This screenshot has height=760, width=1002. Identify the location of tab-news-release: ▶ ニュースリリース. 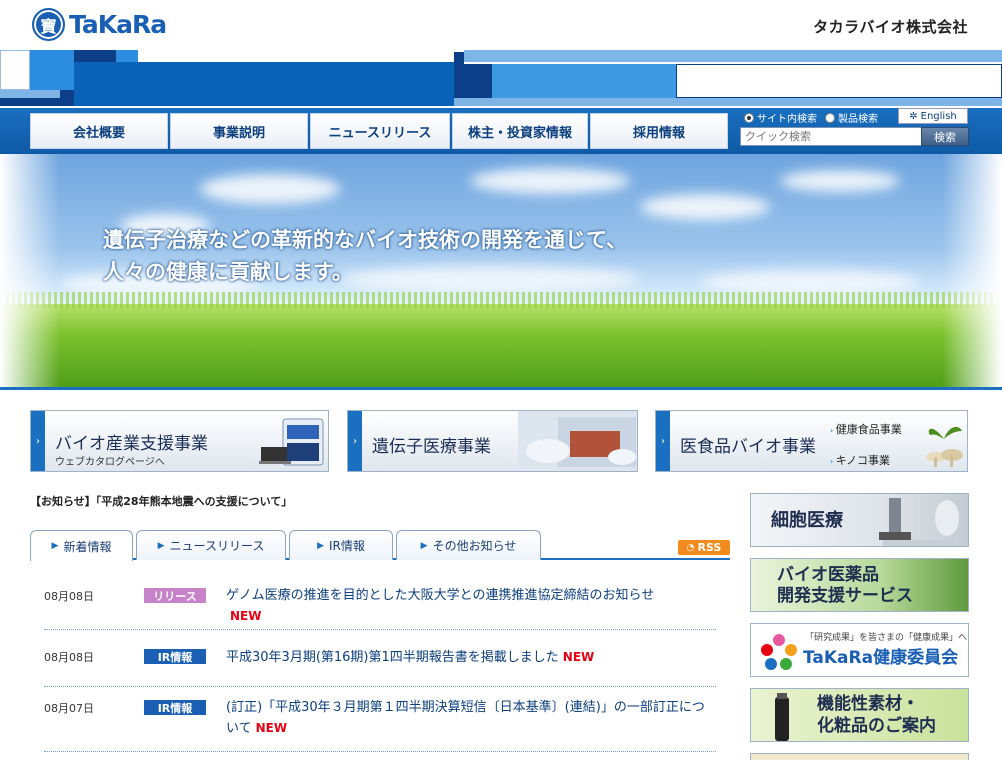
(211, 545).